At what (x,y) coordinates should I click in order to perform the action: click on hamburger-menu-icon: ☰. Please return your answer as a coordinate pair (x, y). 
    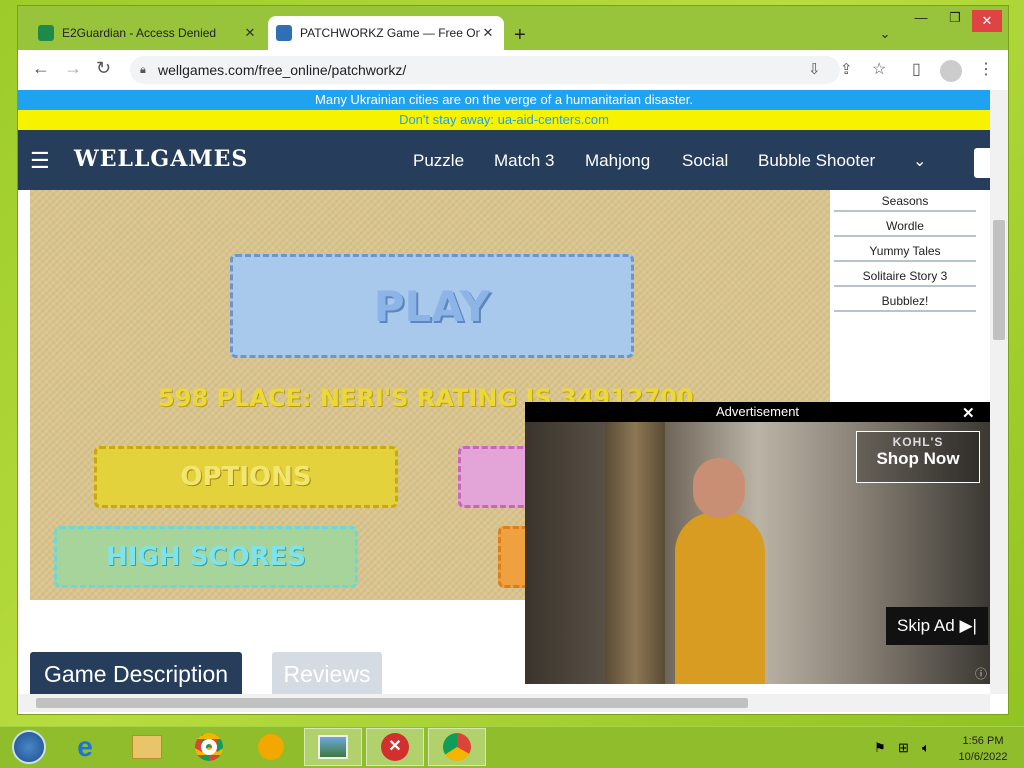
    Looking at the image, I should click on (40, 161).